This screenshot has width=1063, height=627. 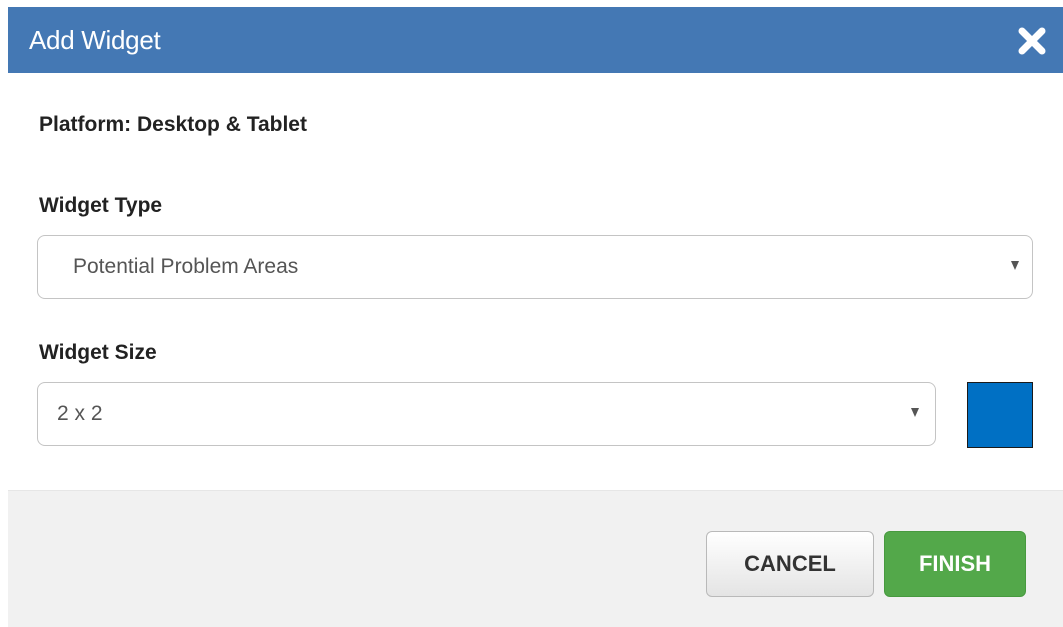 I want to click on close-icon, so click(x=1032, y=41).